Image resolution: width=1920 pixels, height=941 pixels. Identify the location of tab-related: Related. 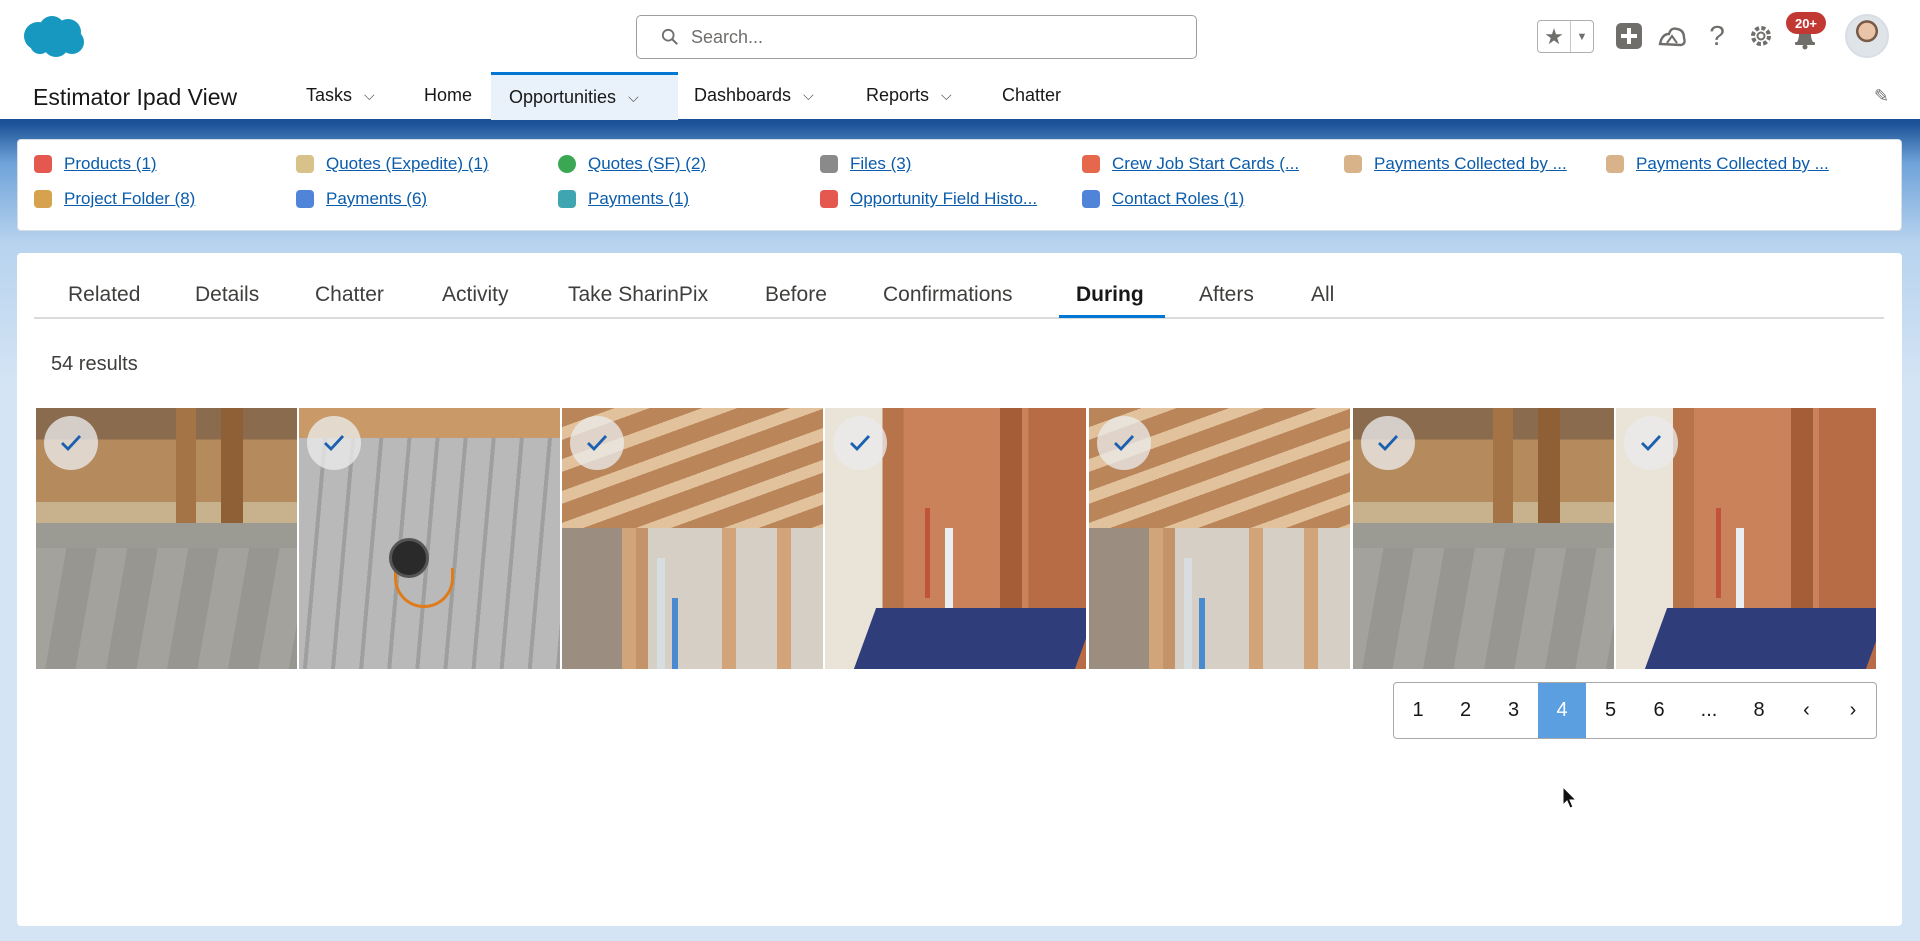
(104, 296).